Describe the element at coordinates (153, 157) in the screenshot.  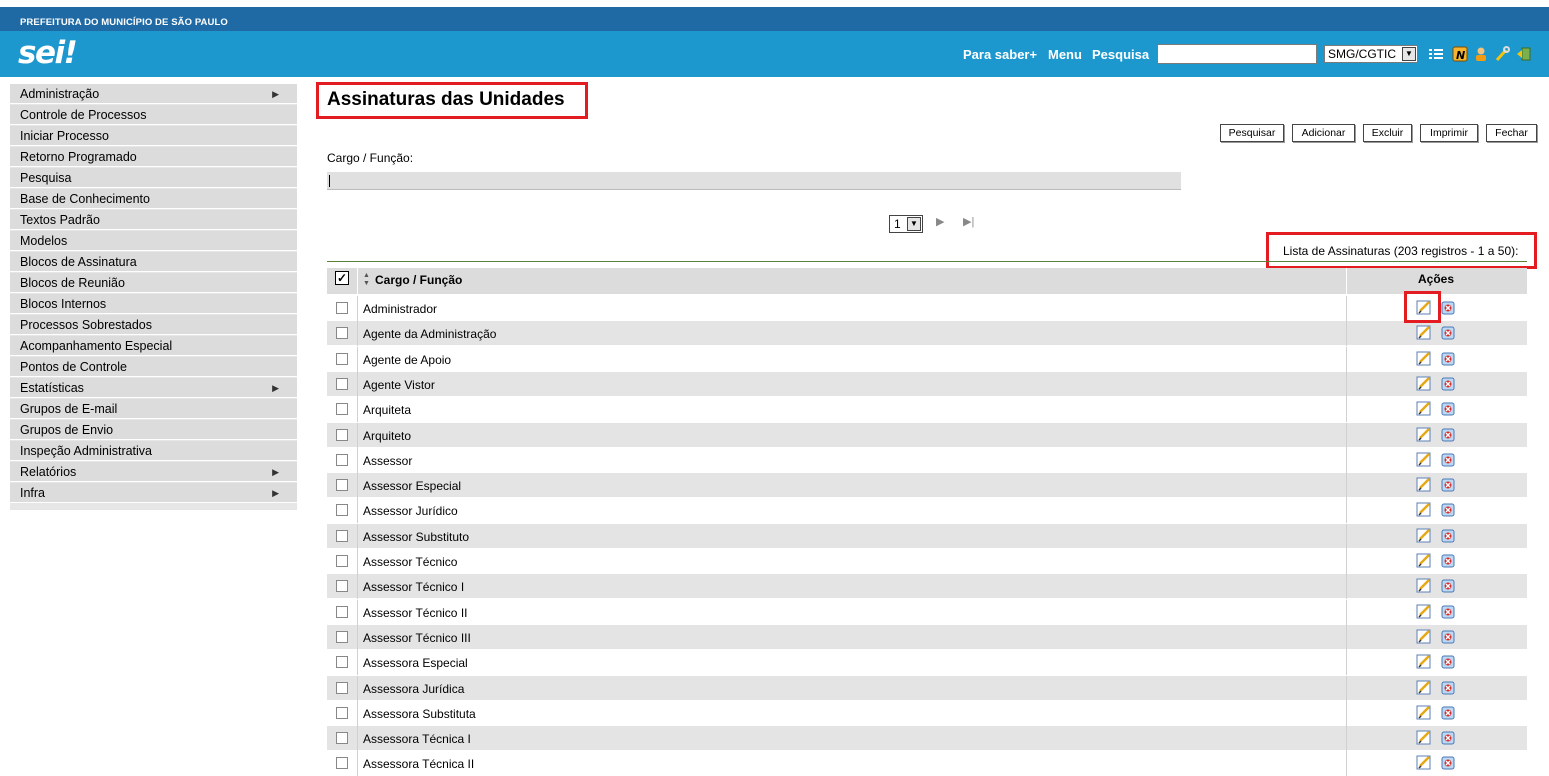
I see `sidebar-item-retorno-programado: Retorno Programado` at that location.